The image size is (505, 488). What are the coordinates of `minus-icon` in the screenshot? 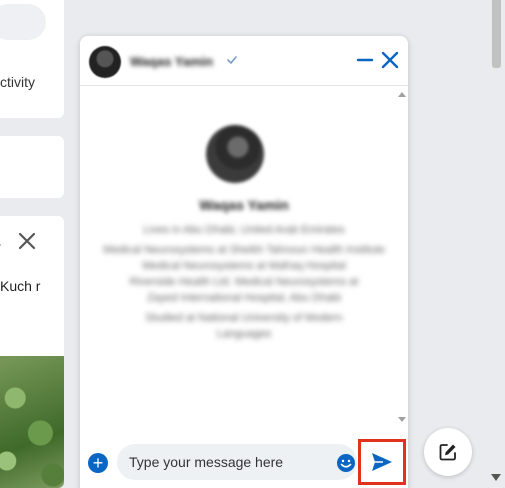 It's located at (365, 60).